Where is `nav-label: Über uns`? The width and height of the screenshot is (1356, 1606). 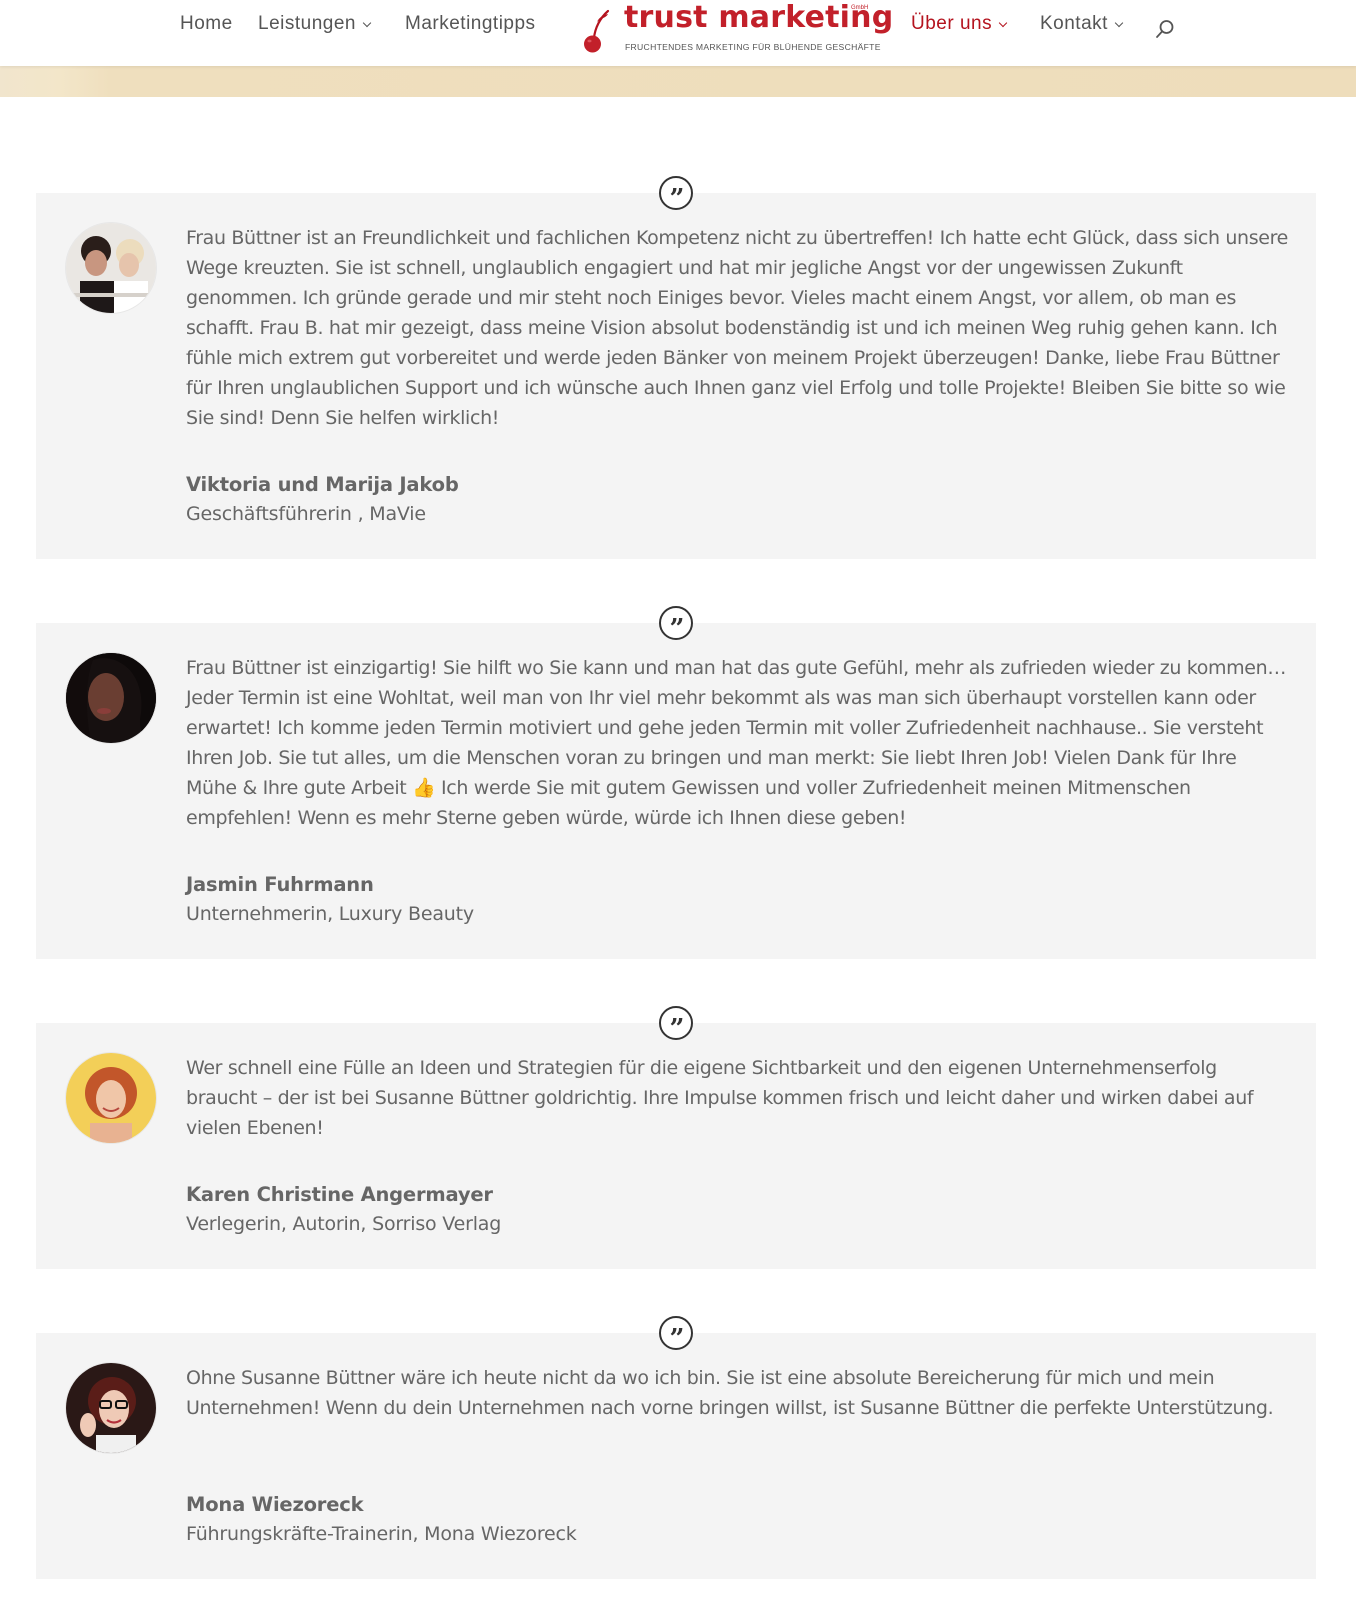 nav-label: Über uns is located at coordinates (952, 23).